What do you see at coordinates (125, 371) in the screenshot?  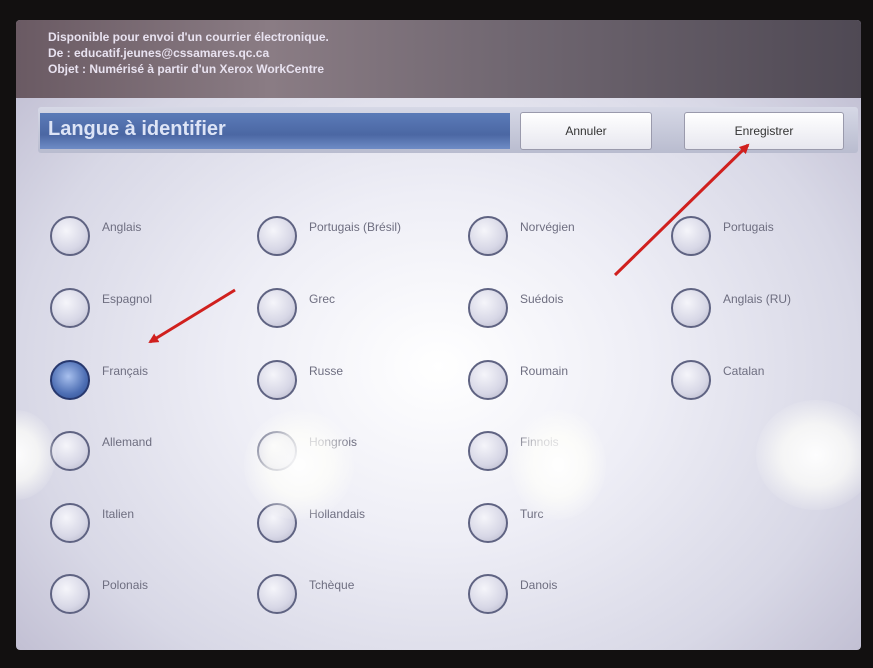 I see `language-label: Français` at bounding box center [125, 371].